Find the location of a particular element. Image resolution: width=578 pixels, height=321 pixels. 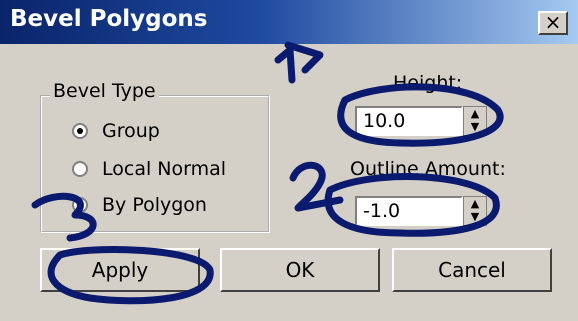

height-label: Height: is located at coordinates (428, 83).